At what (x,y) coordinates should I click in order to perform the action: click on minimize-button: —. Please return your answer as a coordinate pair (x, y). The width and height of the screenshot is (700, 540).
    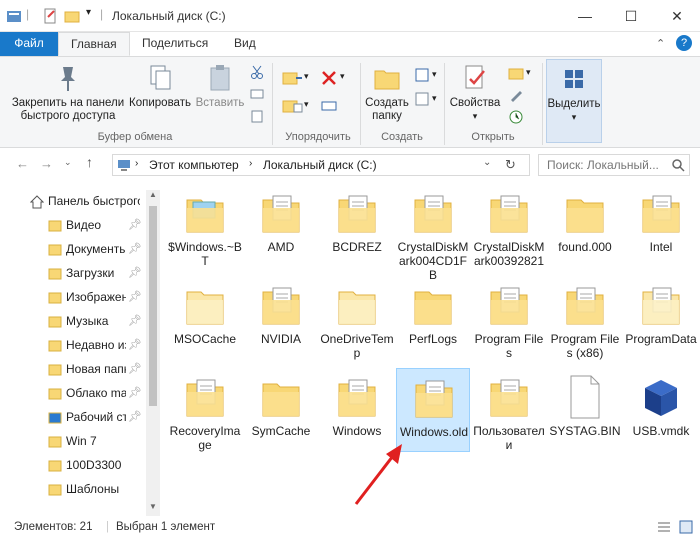
    Looking at the image, I should click on (585, 16).